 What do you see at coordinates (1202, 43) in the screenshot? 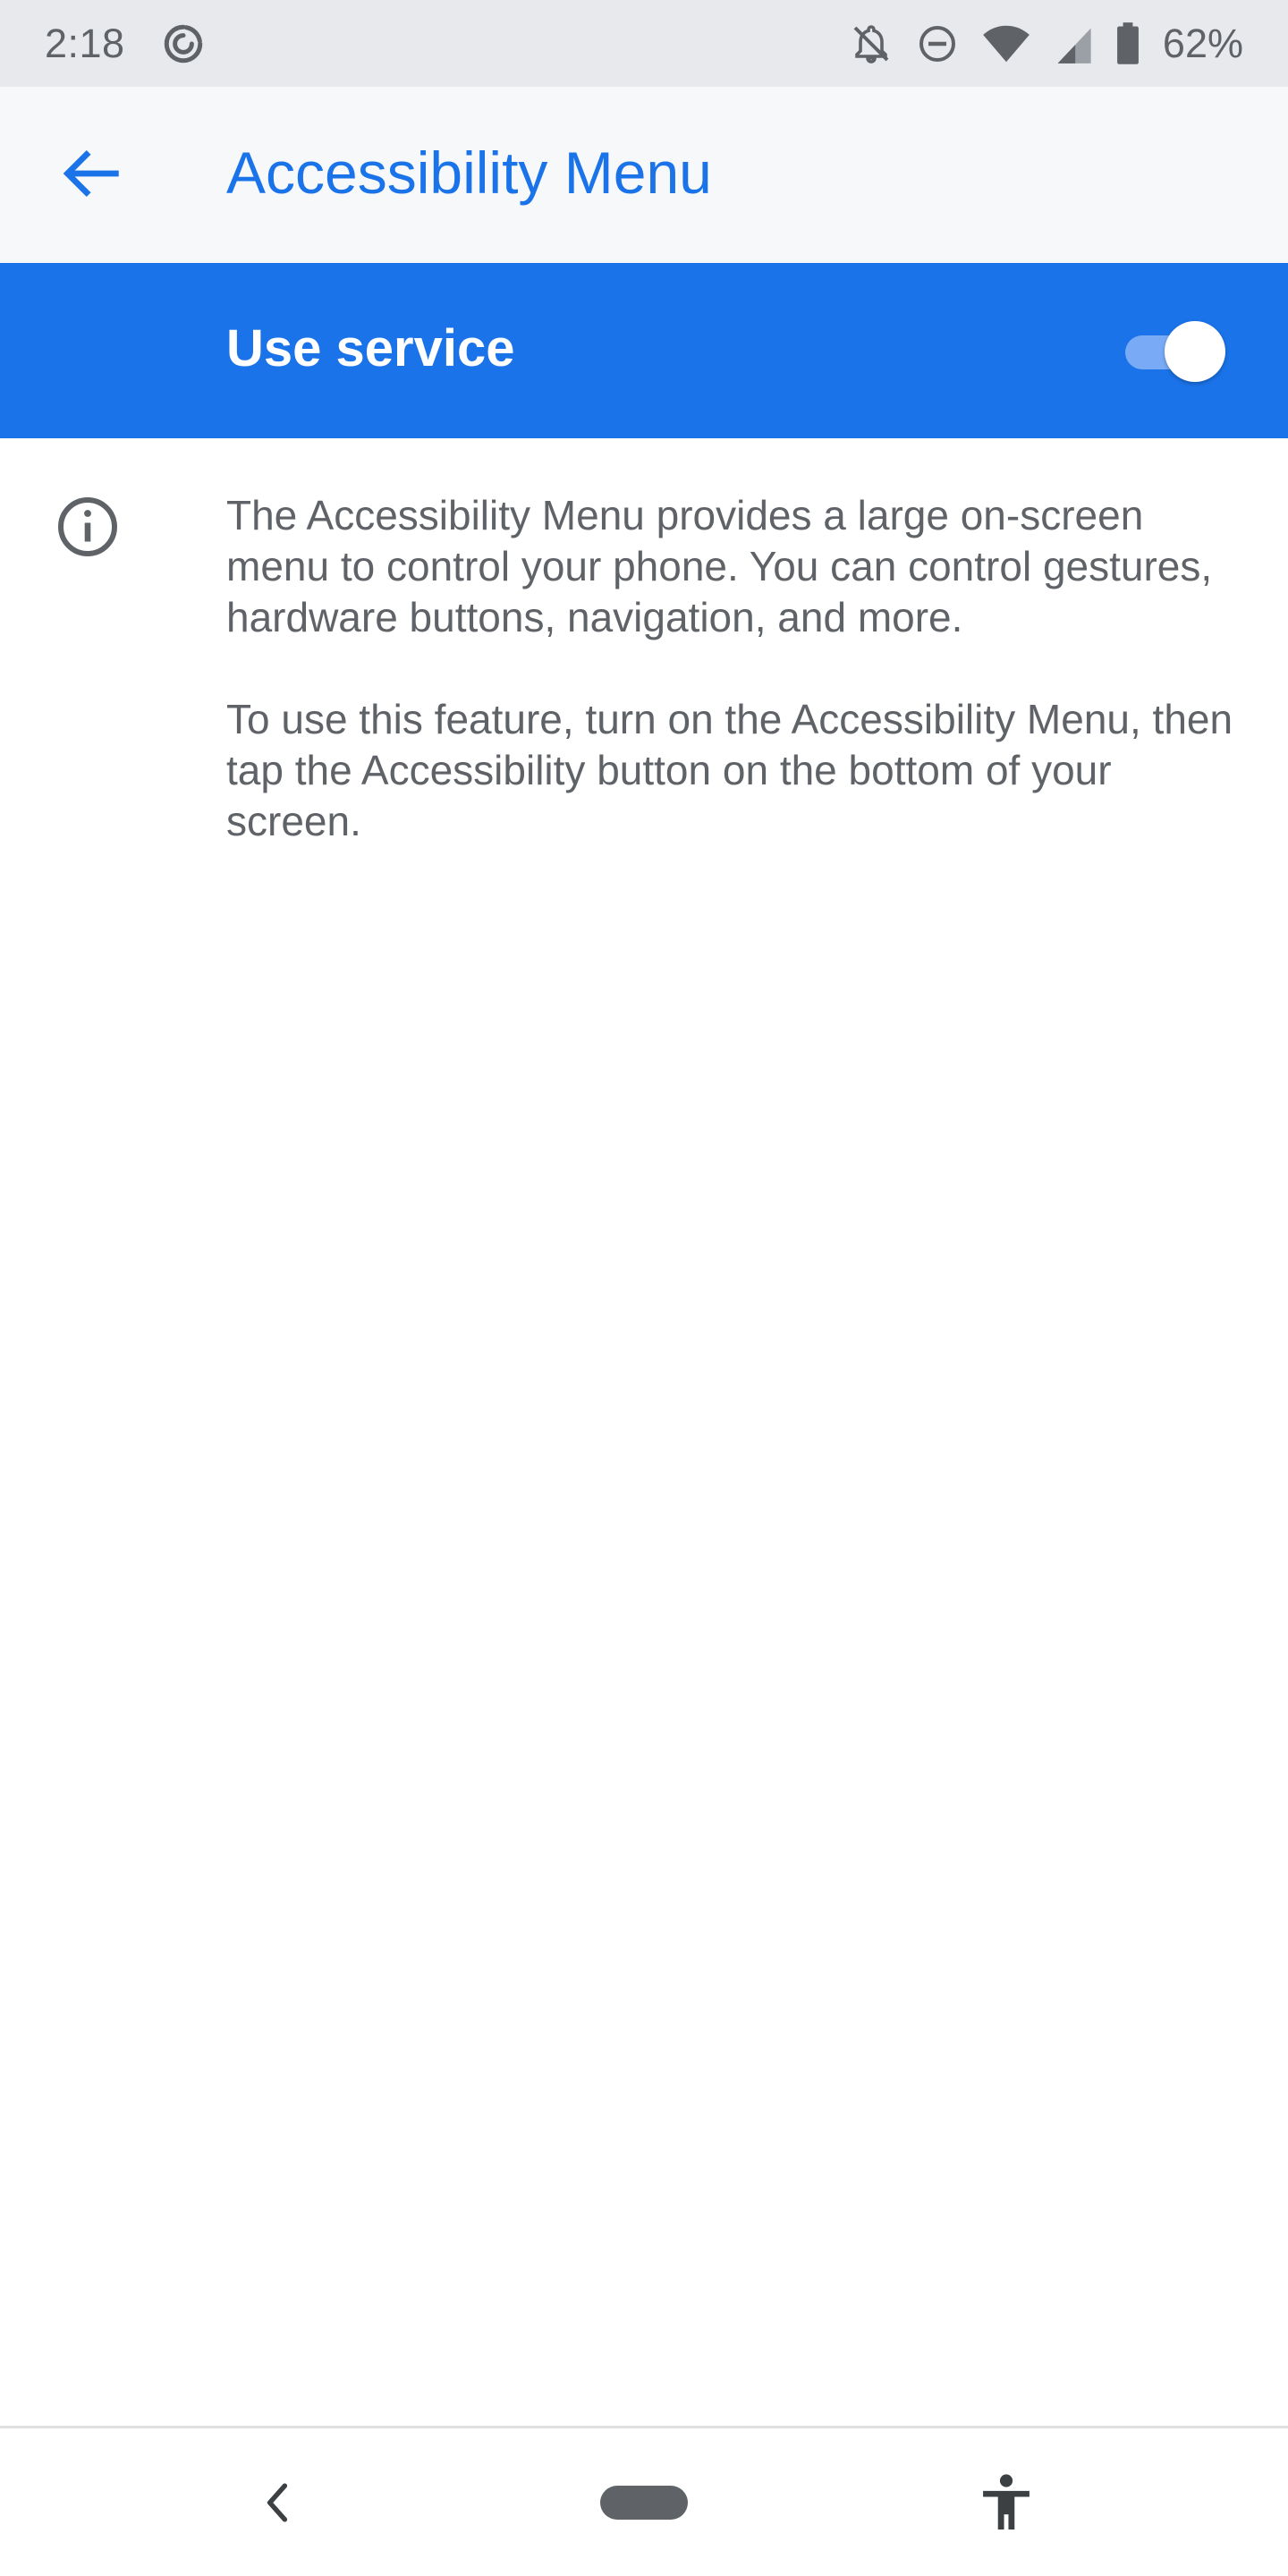
I see `battery-percent: 62%` at bounding box center [1202, 43].